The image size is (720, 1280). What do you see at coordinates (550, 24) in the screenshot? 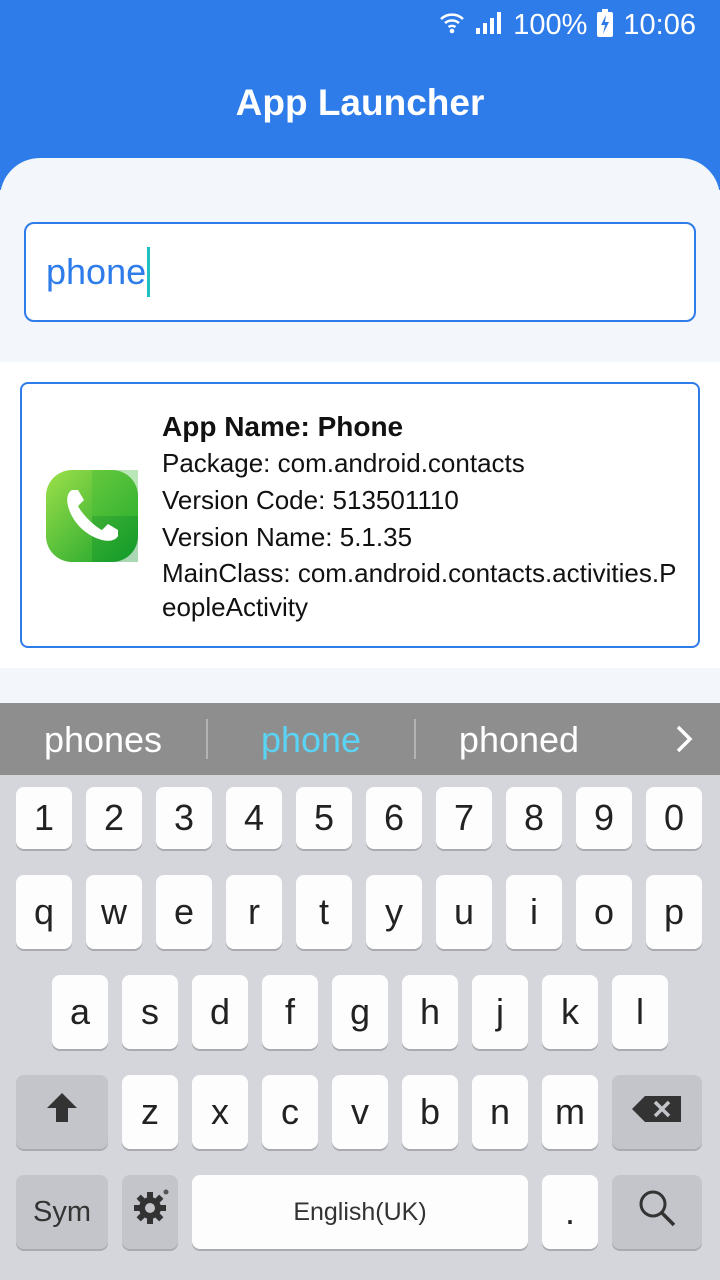
I see `battery-percent: 100%` at bounding box center [550, 24].